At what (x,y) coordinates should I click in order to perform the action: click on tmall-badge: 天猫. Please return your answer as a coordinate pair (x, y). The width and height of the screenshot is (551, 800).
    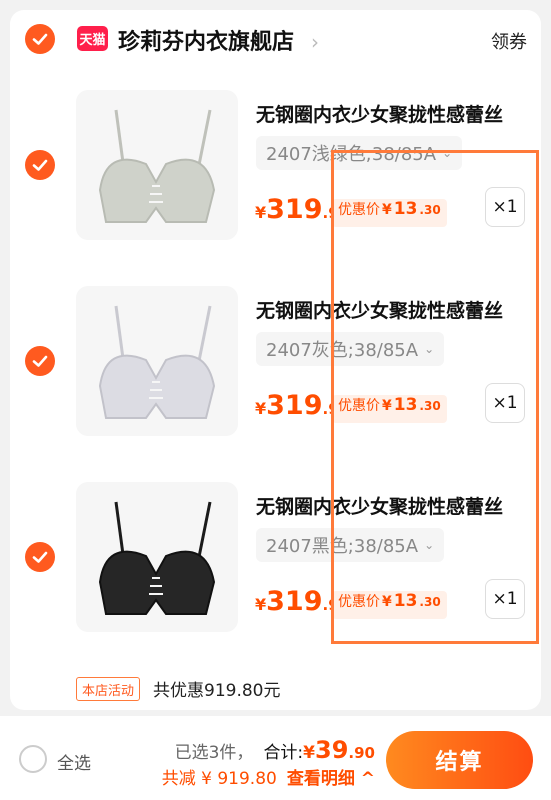
    Looking at the image, I should click on (92, 38).